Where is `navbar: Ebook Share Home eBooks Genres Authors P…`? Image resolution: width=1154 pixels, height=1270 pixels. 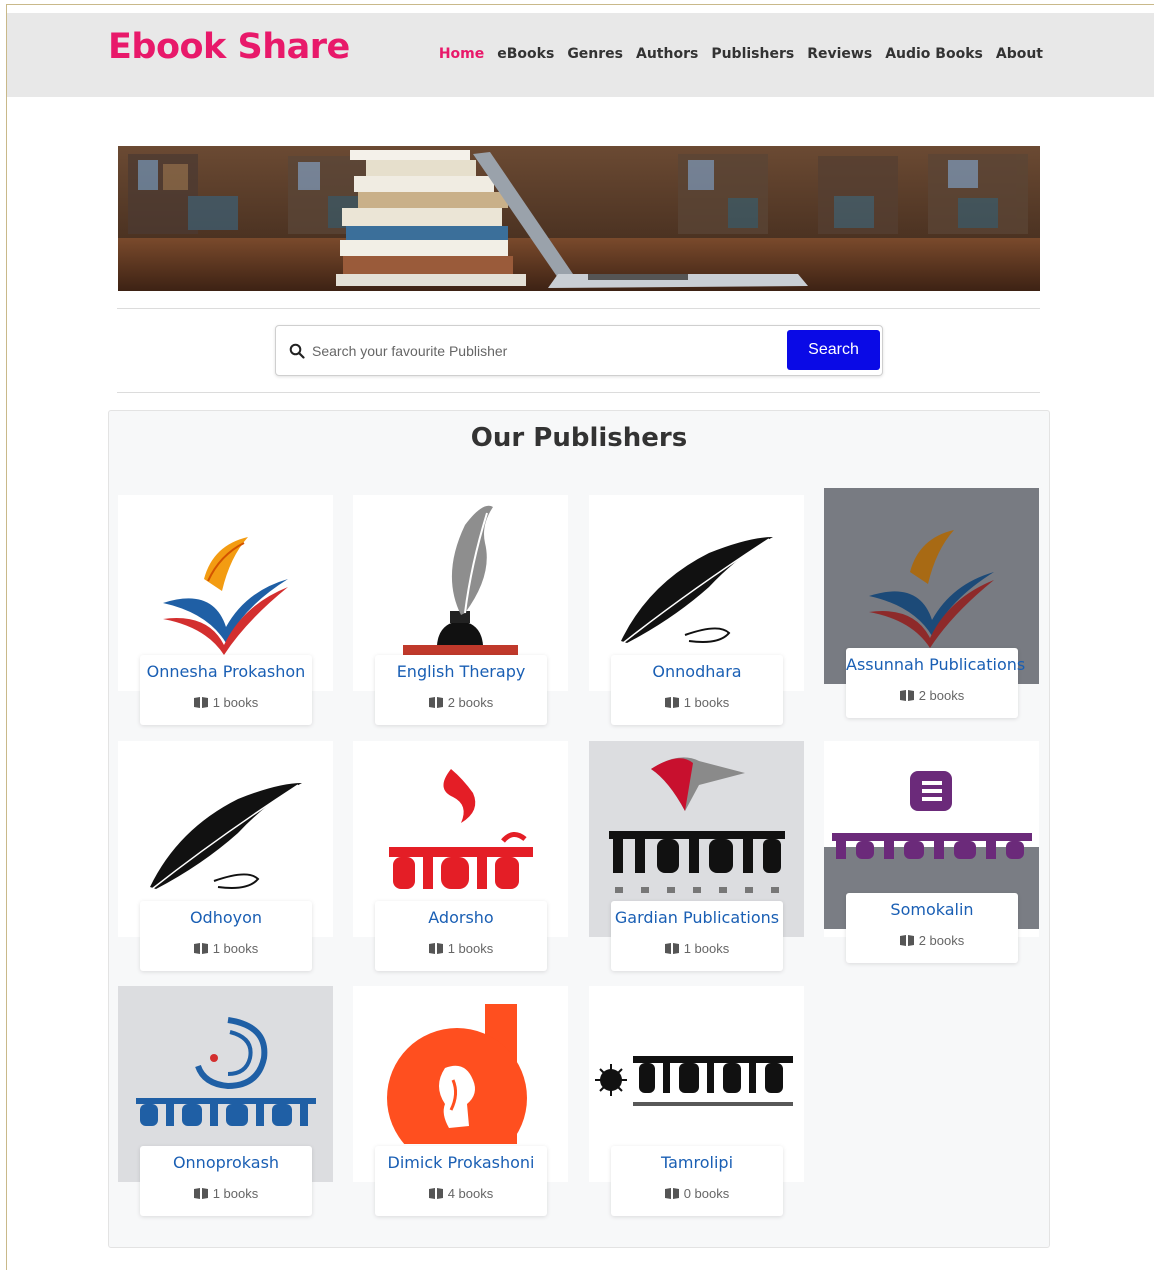
navbar: Ebook Share Home eBooks Genres Authors P… is located at coordinates (580, 55).